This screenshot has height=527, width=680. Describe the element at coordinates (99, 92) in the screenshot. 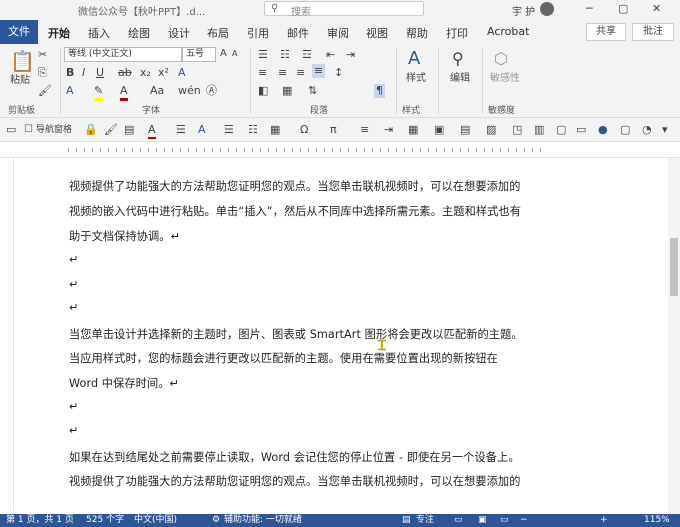

I see `highlight-icon: ✎` at that location.